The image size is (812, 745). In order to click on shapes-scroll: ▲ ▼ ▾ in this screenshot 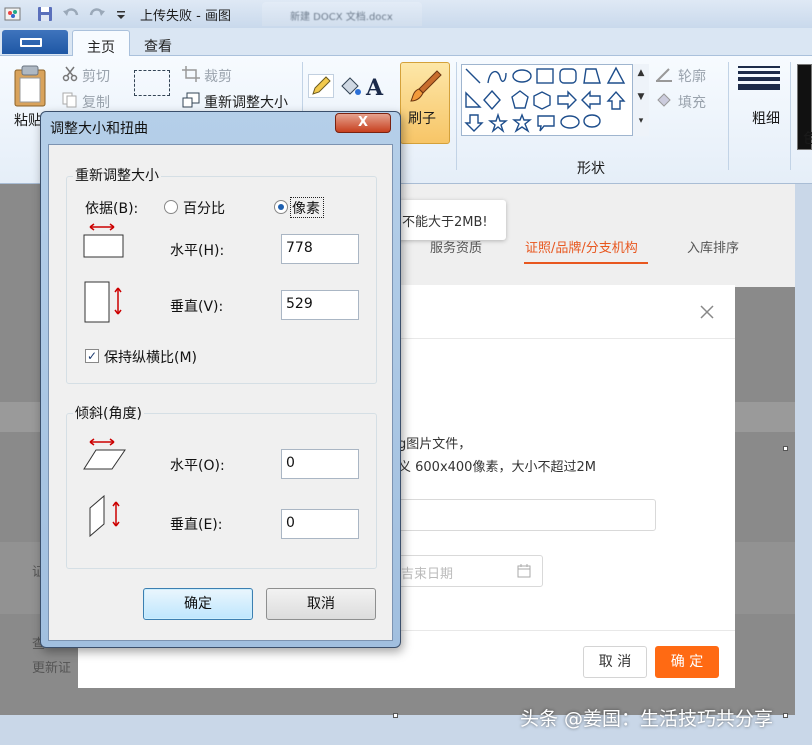, I will do `click(640, 100)`.